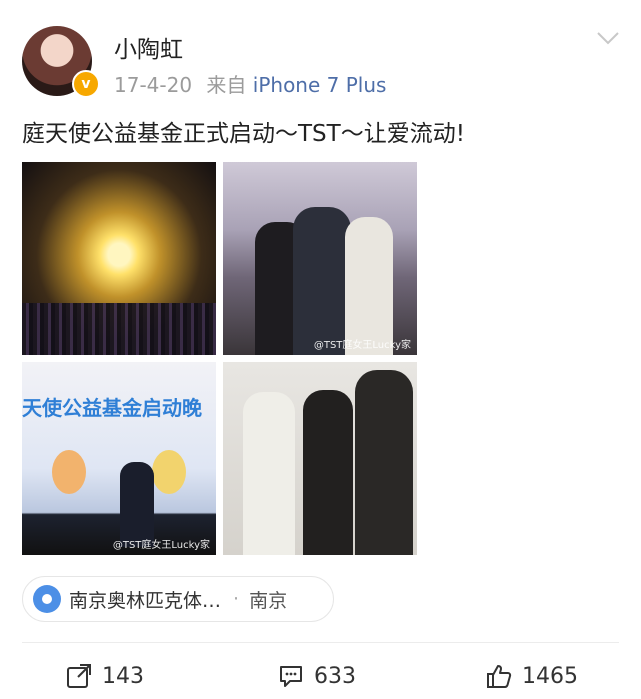  Describe the element at coordinates (86, 84) in the screenshot. I see `verified-badge-icon: v` at that location.